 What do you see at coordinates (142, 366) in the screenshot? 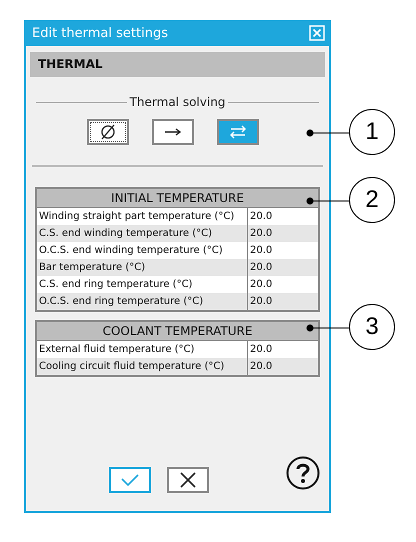
I see `table-cell: Cooling circuit fluid temperature (°C)` at bounding box center [142, 366].